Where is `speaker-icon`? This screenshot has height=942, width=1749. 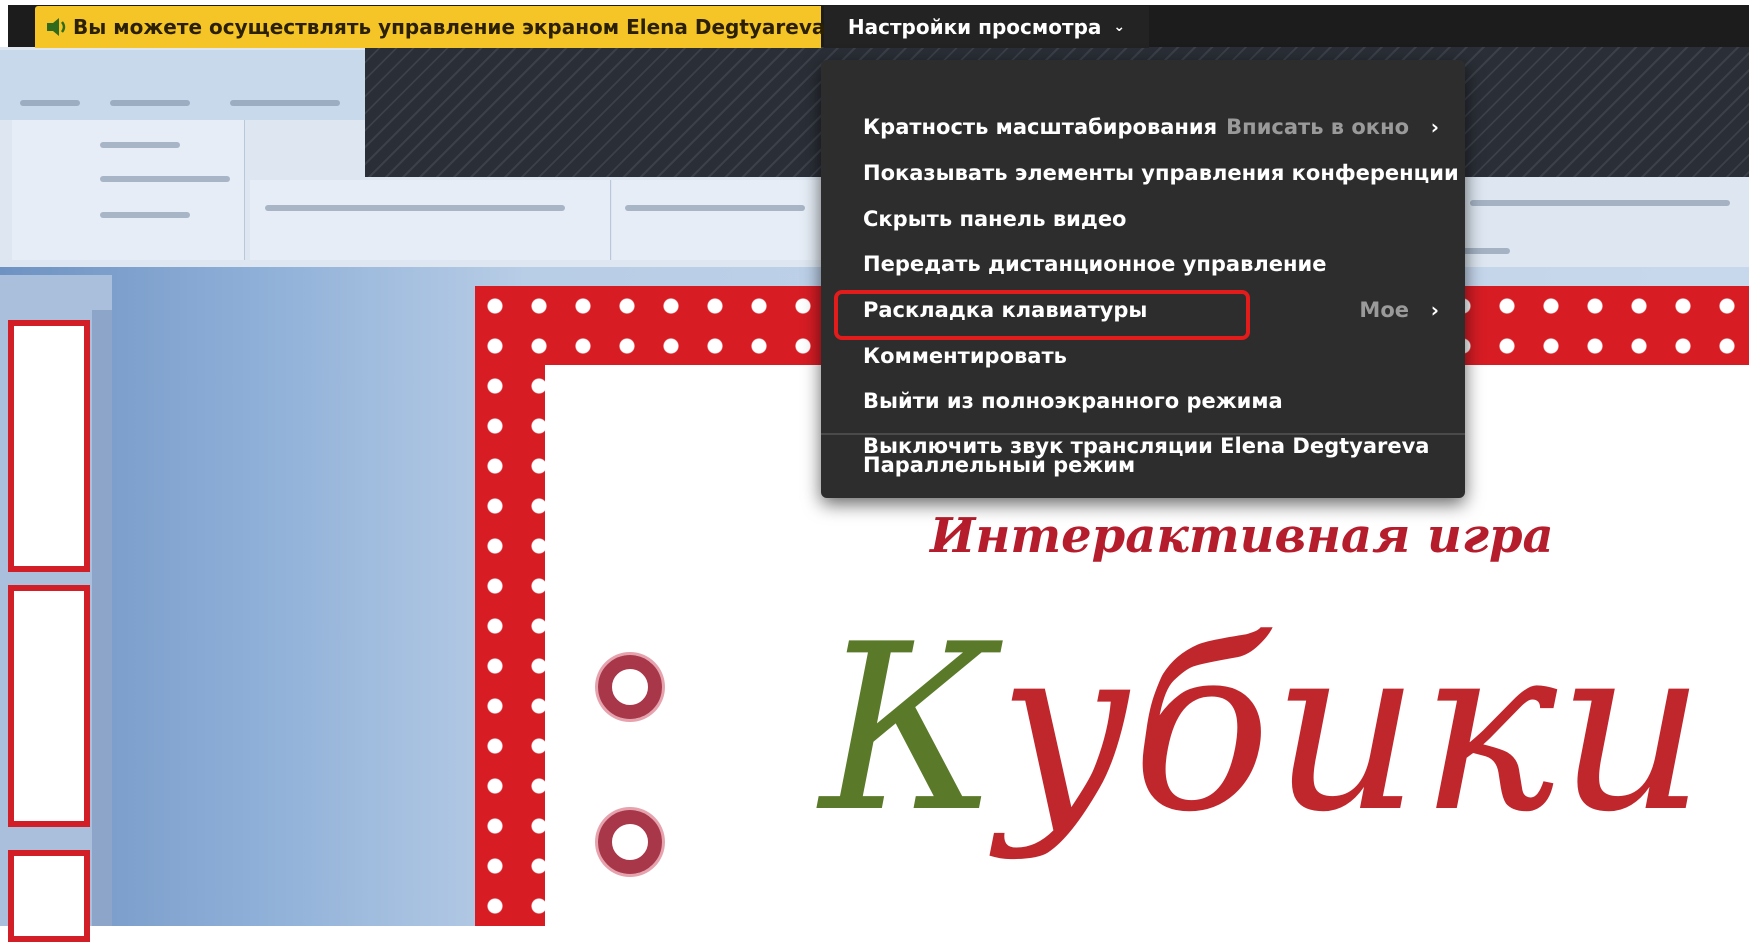 speaker-icon is located at coordinates (57, 27).